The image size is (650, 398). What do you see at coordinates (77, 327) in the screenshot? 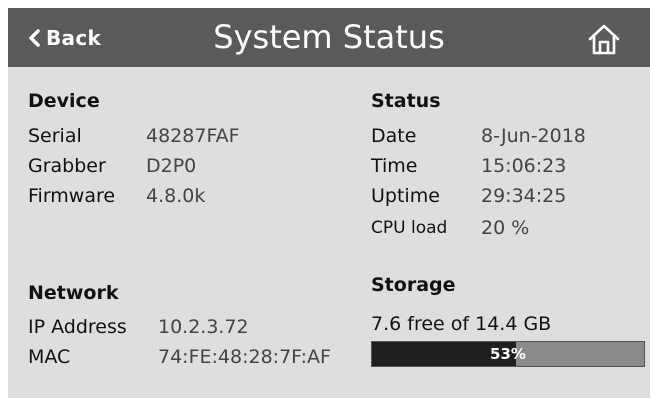
I see `network-label: IP Address` at bounding box center [77, 327].